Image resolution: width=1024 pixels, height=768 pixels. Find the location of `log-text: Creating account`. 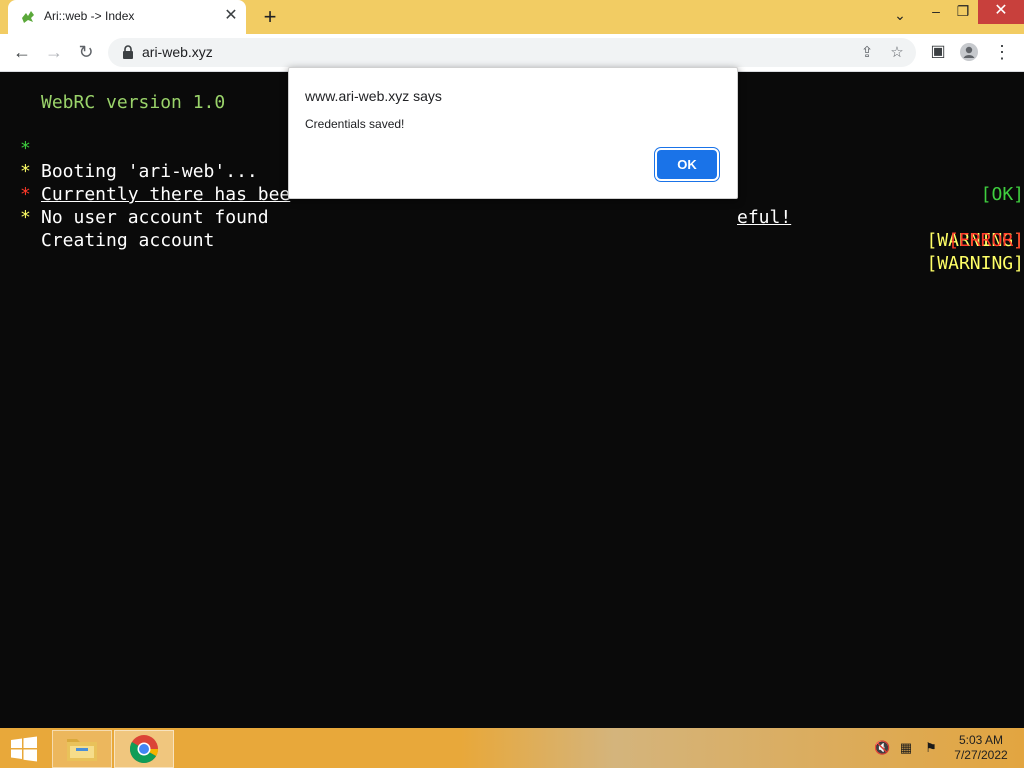

log-text: Creating account is located at coordinates (128, 240).